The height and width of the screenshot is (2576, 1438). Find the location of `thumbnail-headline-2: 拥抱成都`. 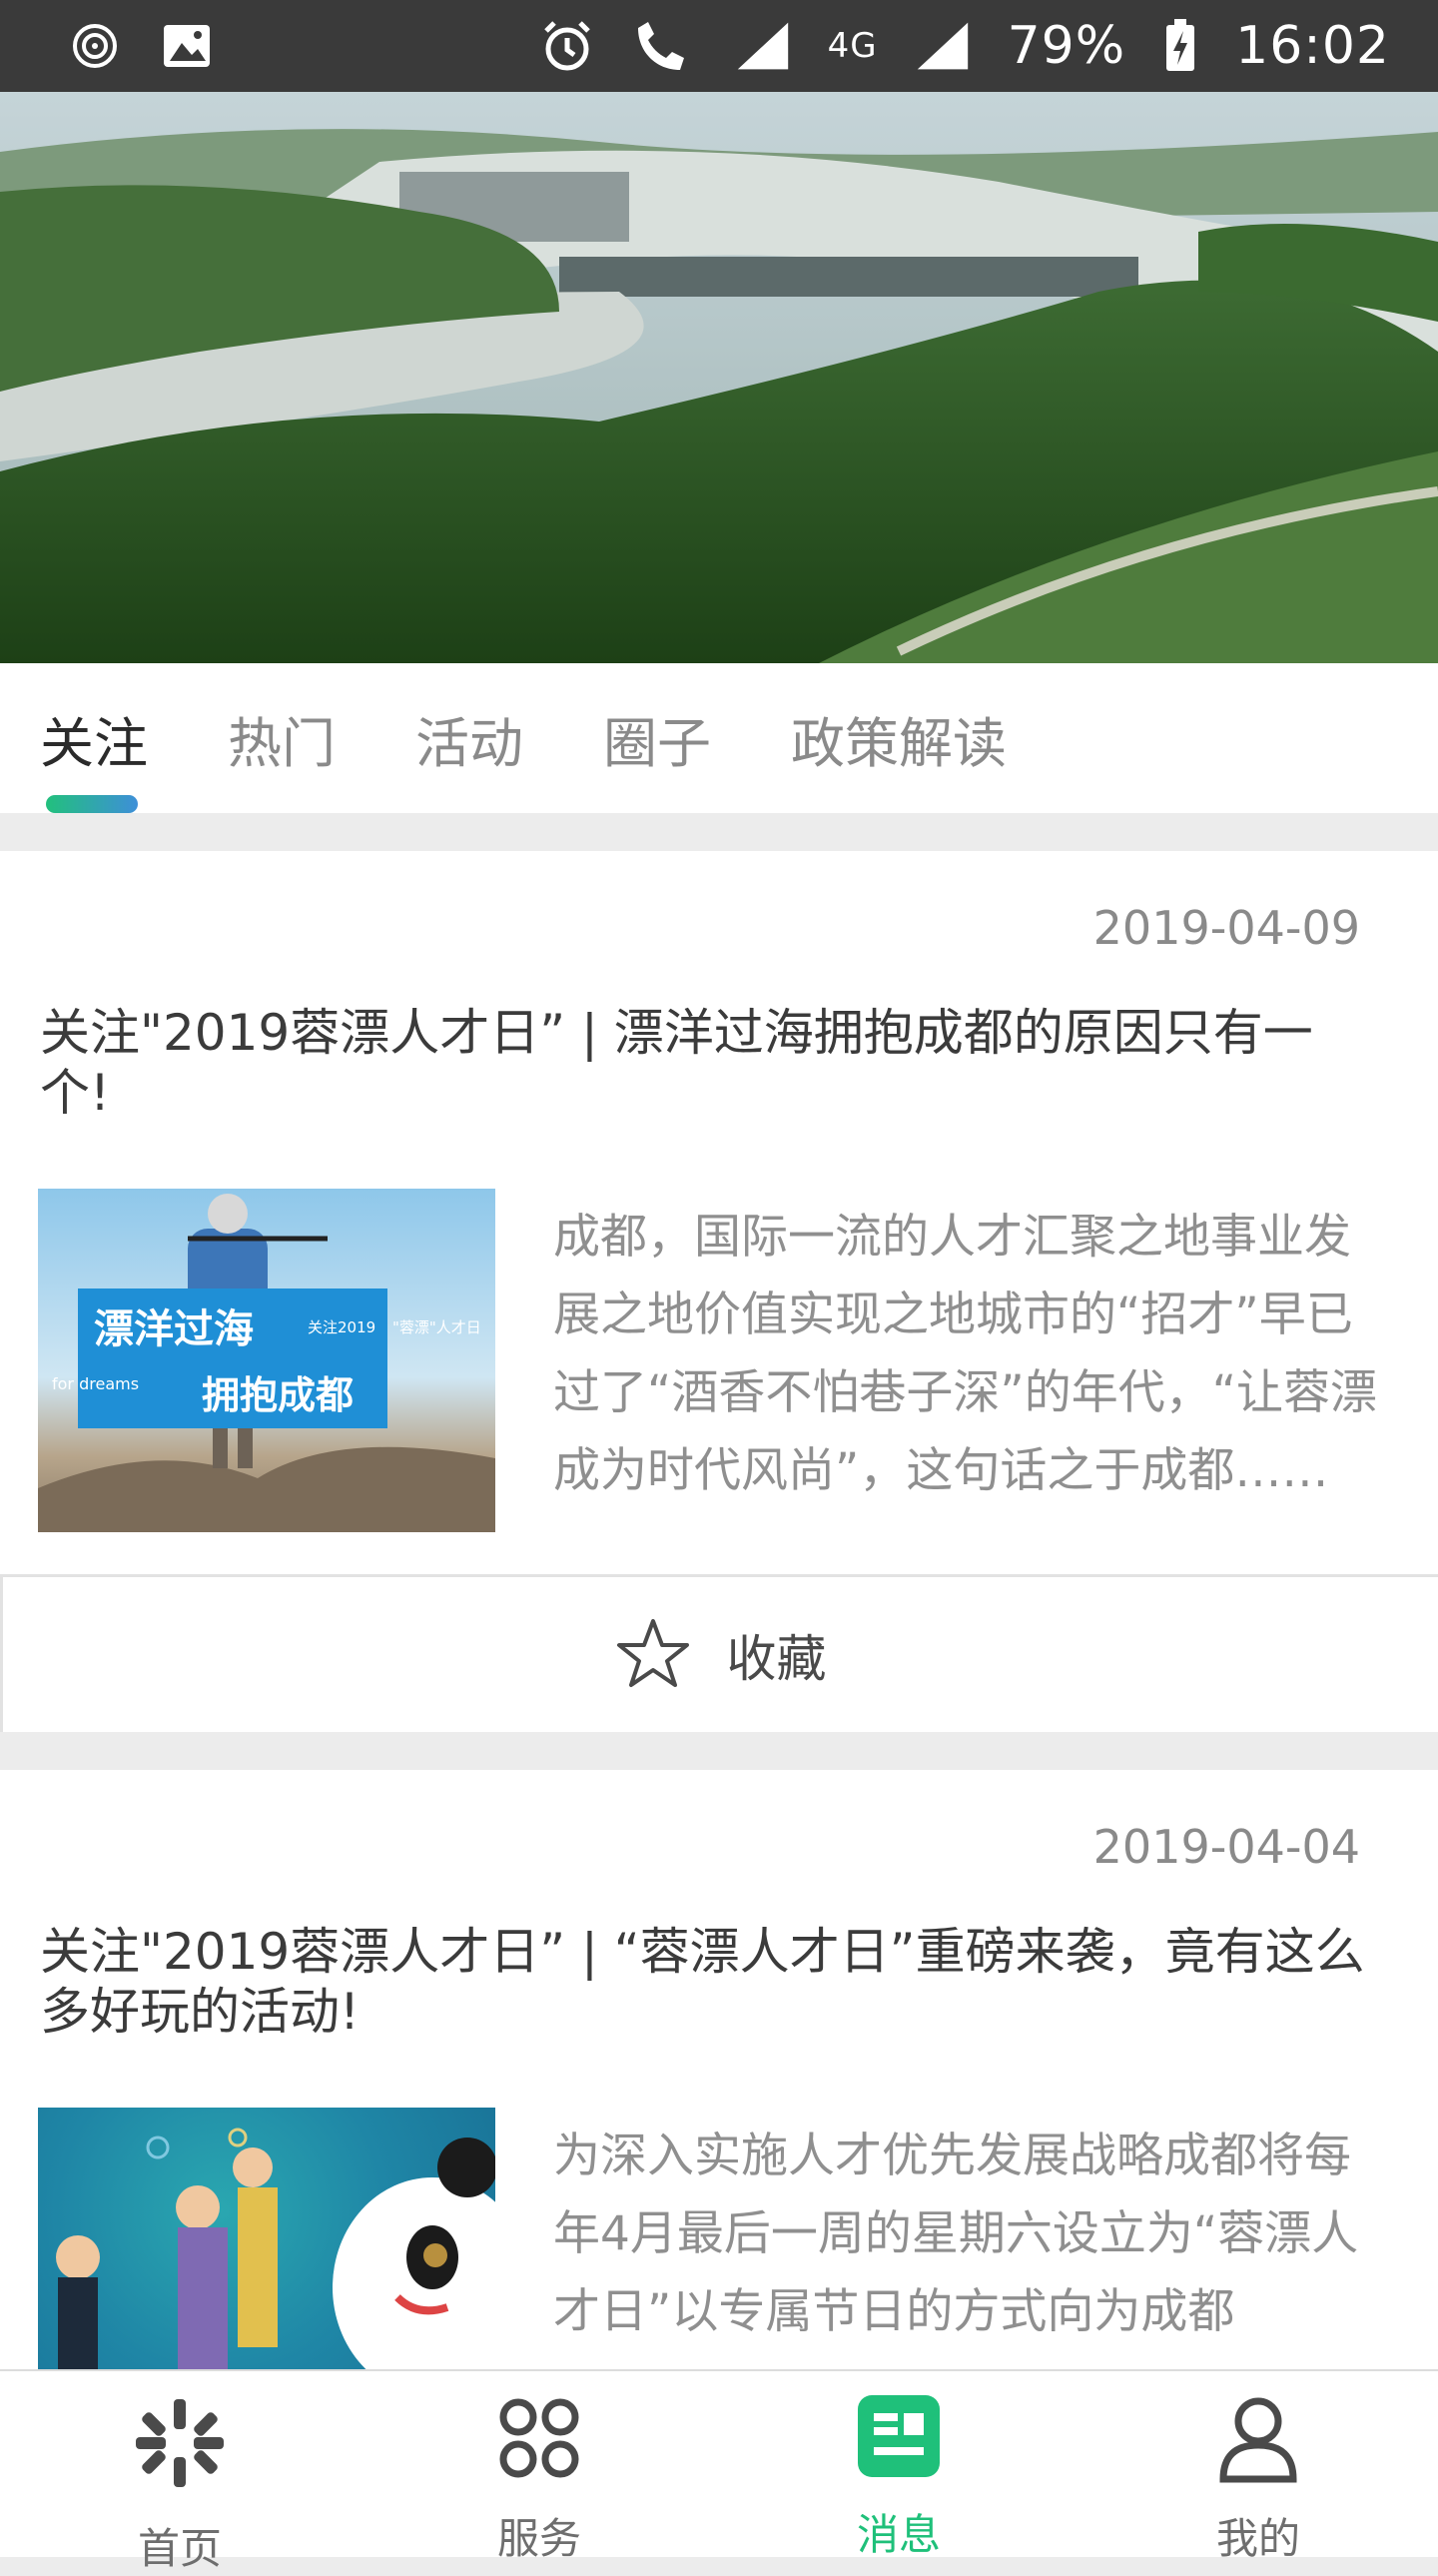

thumbnail-headline-2: 拥抱成都 is located at coordinates (278, 1395).